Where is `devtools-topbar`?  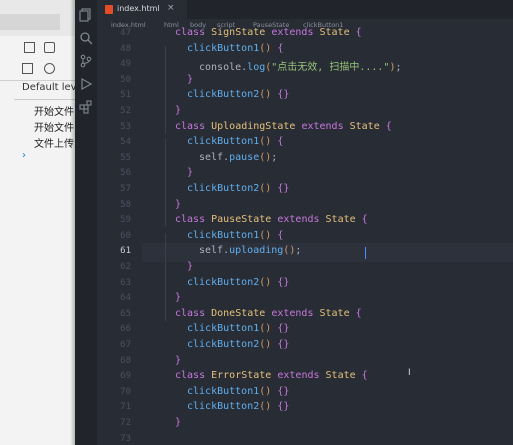 devtools-topbar is located at coordinates (37, 18).